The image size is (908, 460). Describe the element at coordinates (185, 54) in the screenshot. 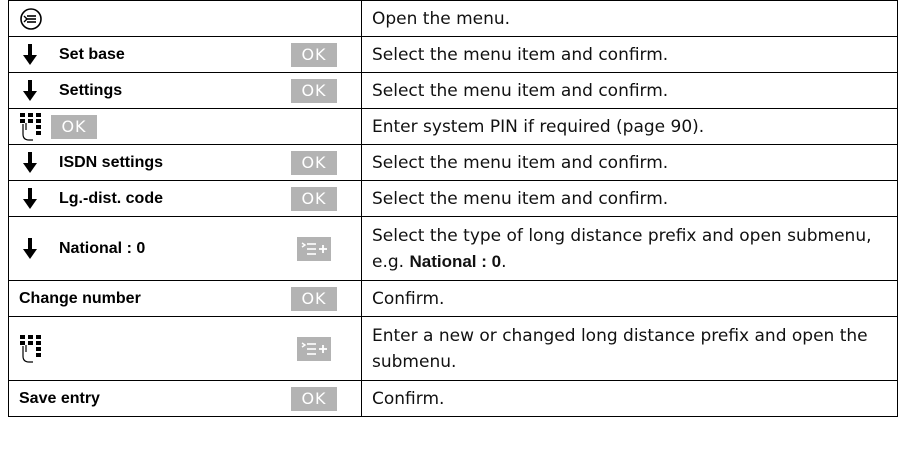

I see `control-cell: Set base OK` at that location.